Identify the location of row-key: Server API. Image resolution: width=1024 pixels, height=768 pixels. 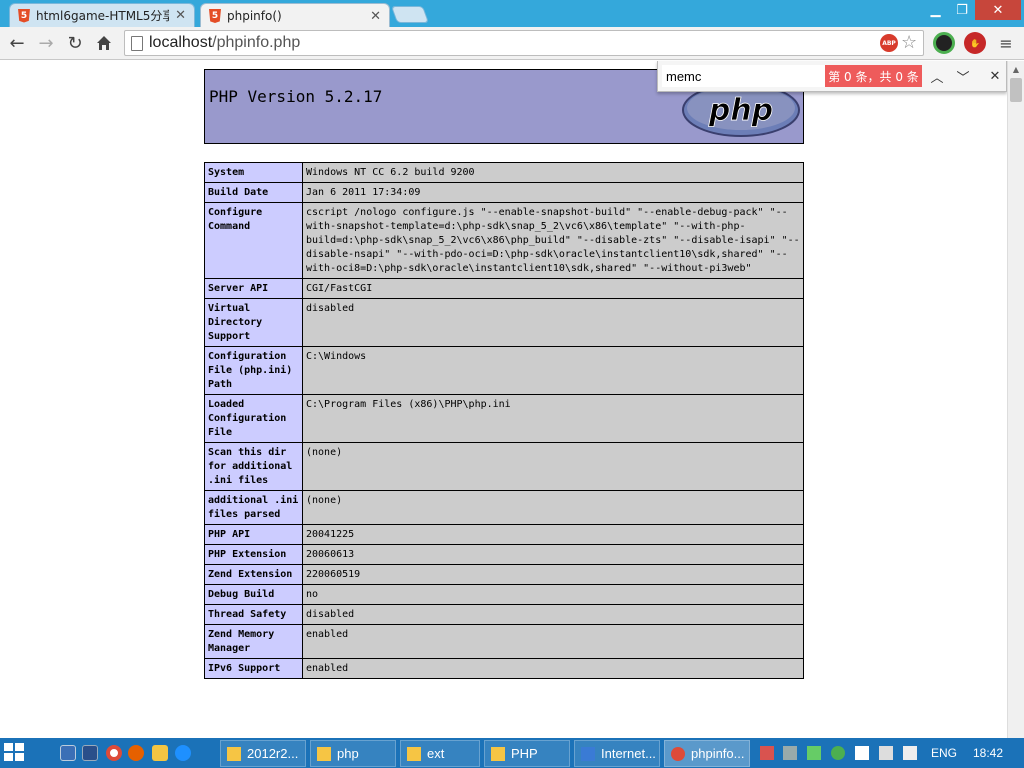
(253, 288).